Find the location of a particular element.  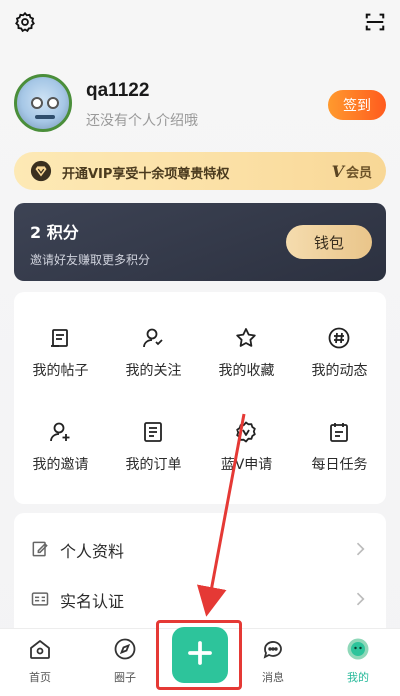

hashtag-icon is located at coordinates (339, 339).